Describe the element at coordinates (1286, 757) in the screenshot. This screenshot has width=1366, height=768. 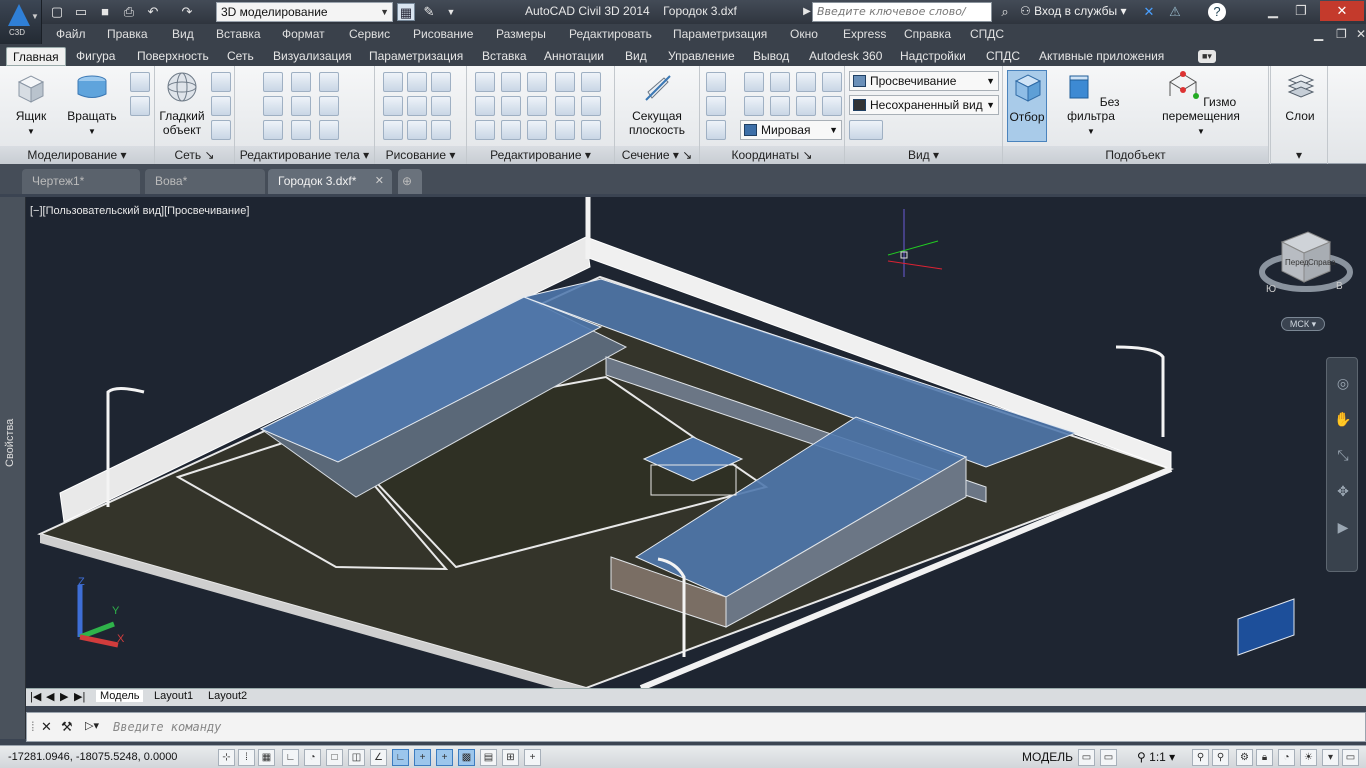
I see `hardware-acceleration-icon: ◔` at that location.